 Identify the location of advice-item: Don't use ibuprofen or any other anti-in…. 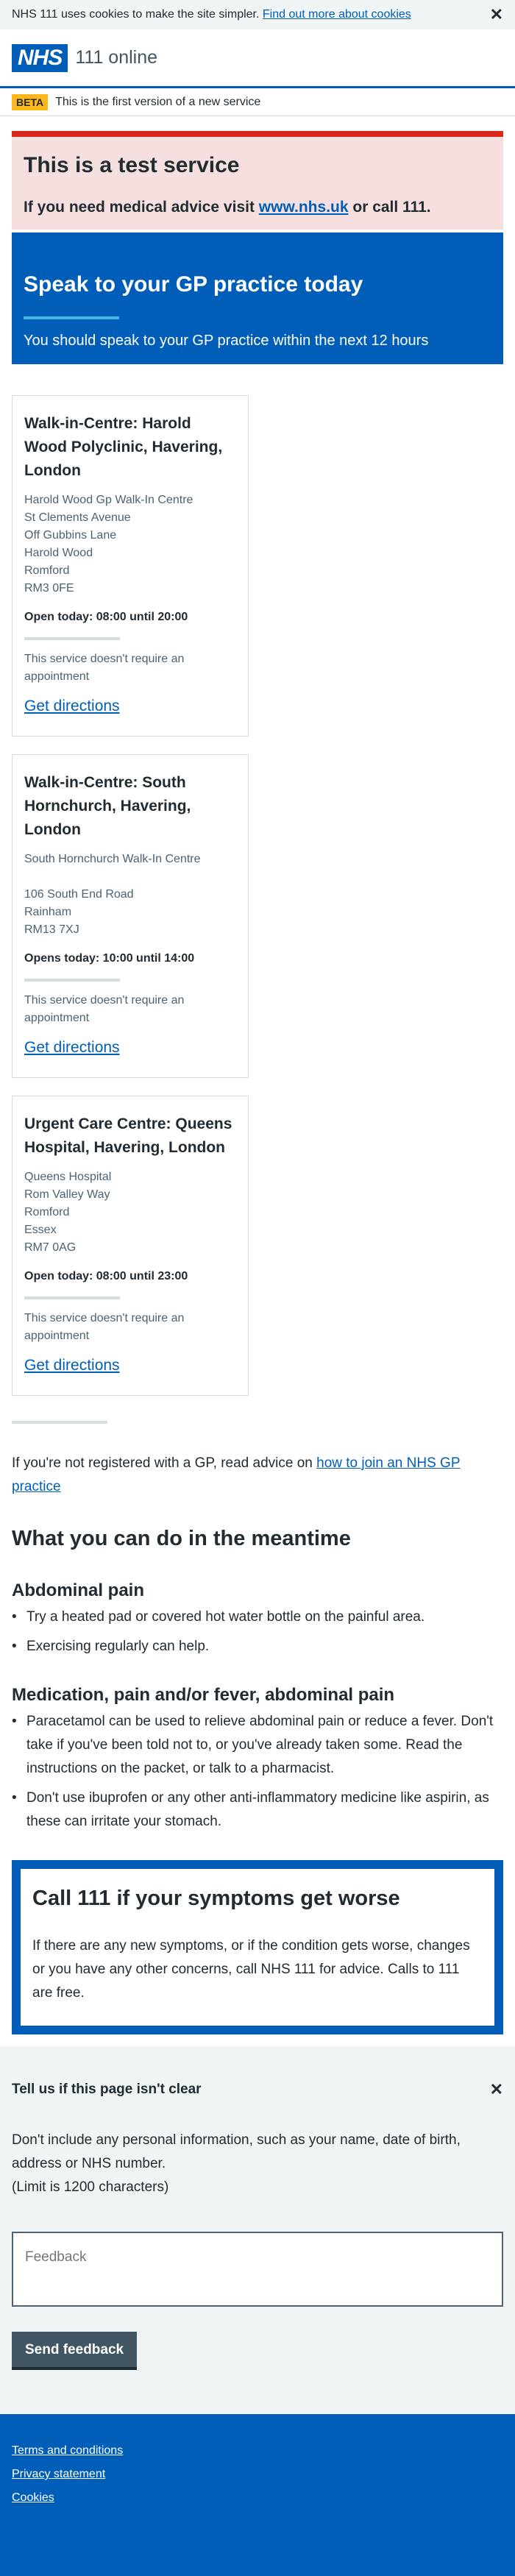
(257, 1810).